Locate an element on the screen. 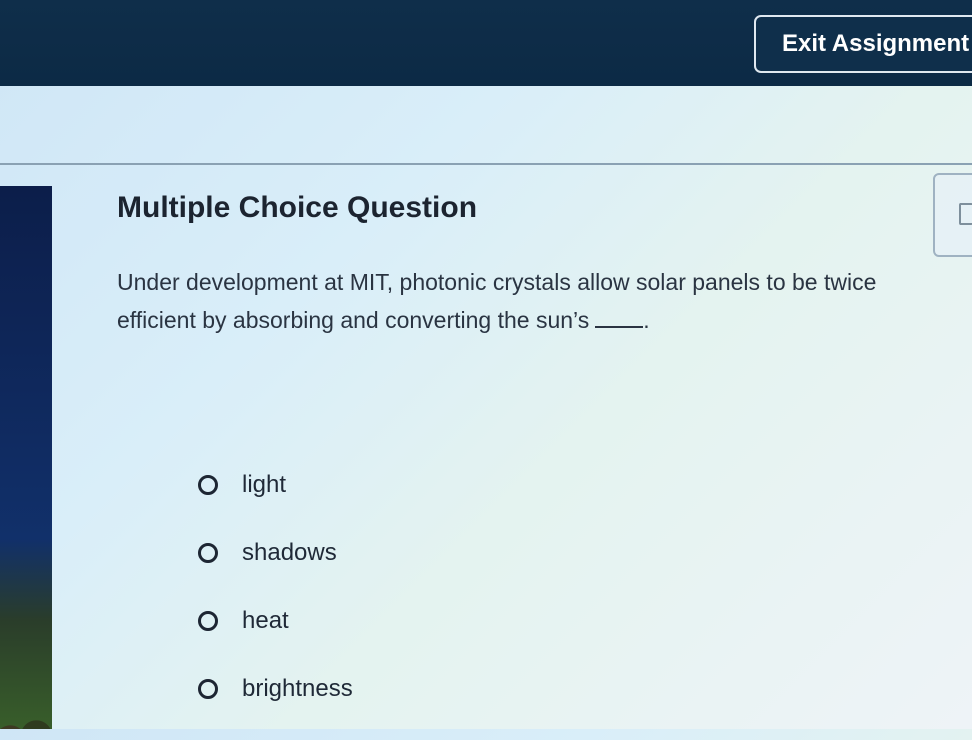 This screenshot has height=740, width=972. header-divider is located at coordinates (486, 164).